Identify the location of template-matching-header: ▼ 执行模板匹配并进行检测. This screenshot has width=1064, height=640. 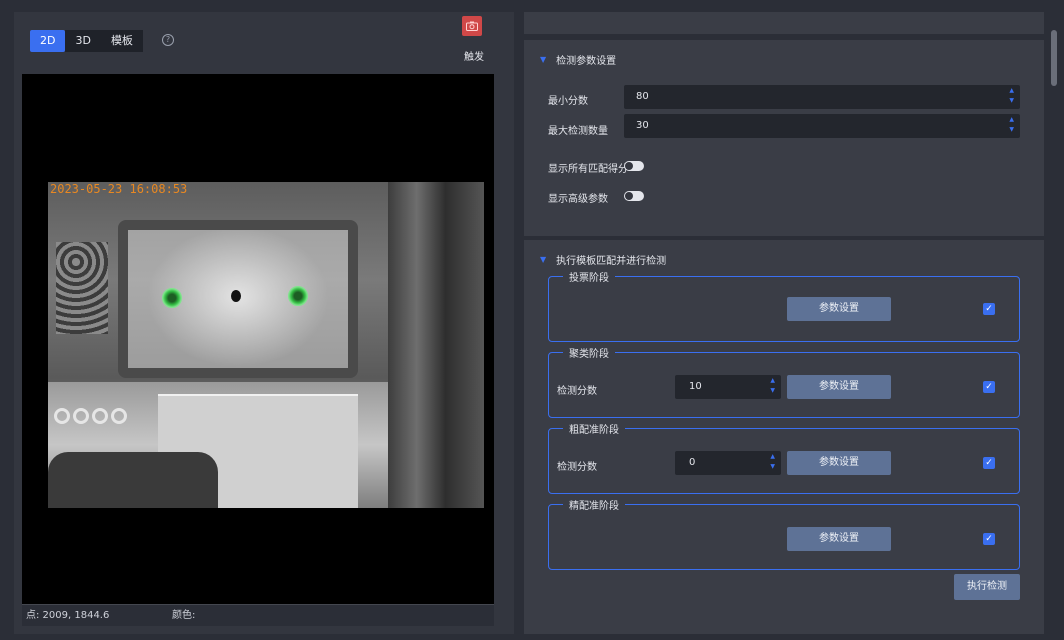
(603, 259).